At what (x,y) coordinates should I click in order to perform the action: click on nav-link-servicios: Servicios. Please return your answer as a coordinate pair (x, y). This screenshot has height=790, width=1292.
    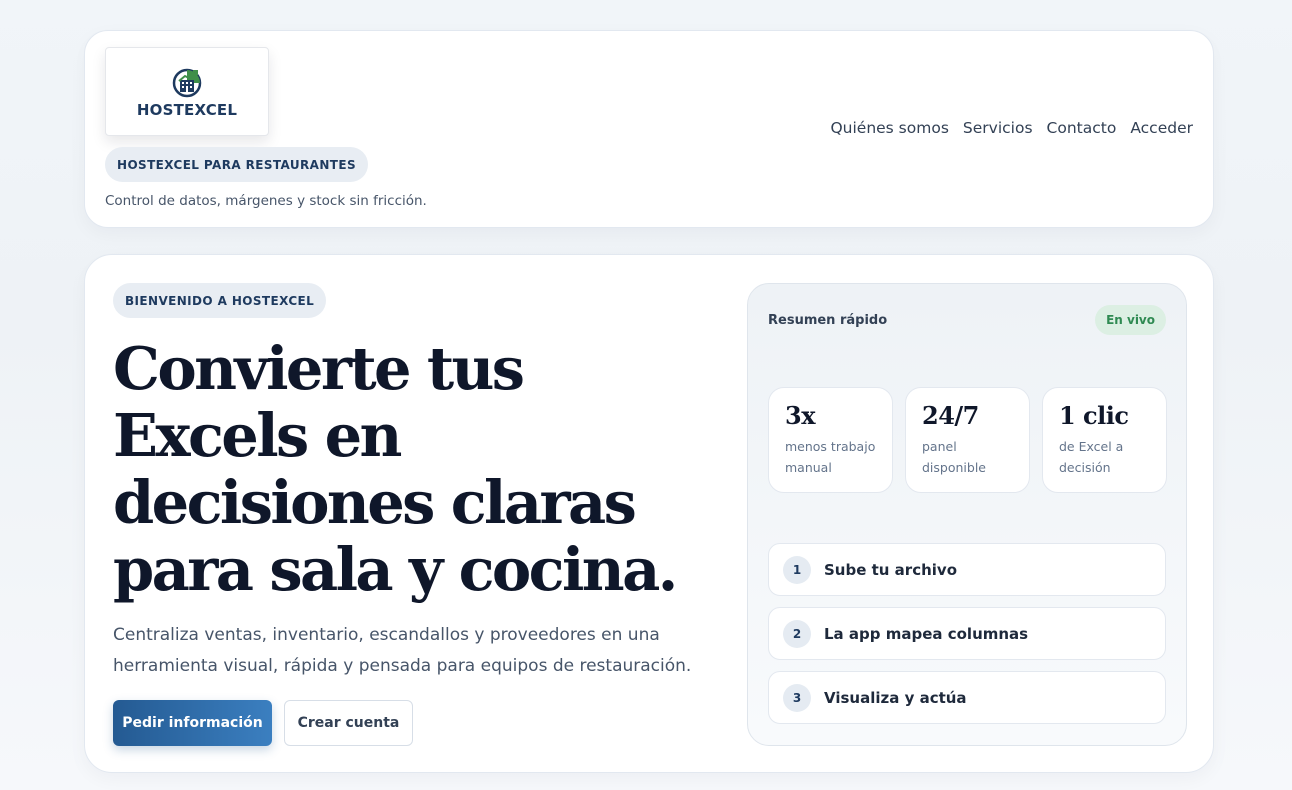
    Looking at the image, I should click on (998, 128).